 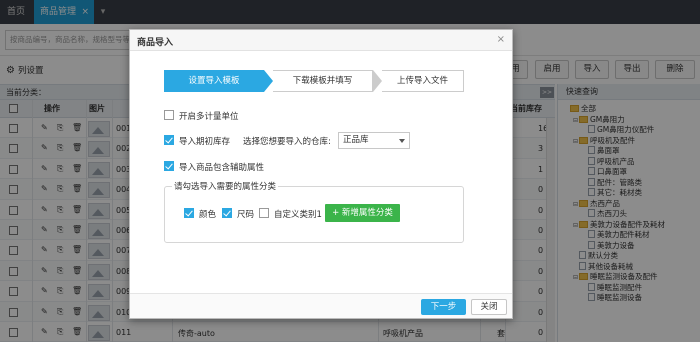 I want to click on color-label: 颜色, so click(x=208, y=215).